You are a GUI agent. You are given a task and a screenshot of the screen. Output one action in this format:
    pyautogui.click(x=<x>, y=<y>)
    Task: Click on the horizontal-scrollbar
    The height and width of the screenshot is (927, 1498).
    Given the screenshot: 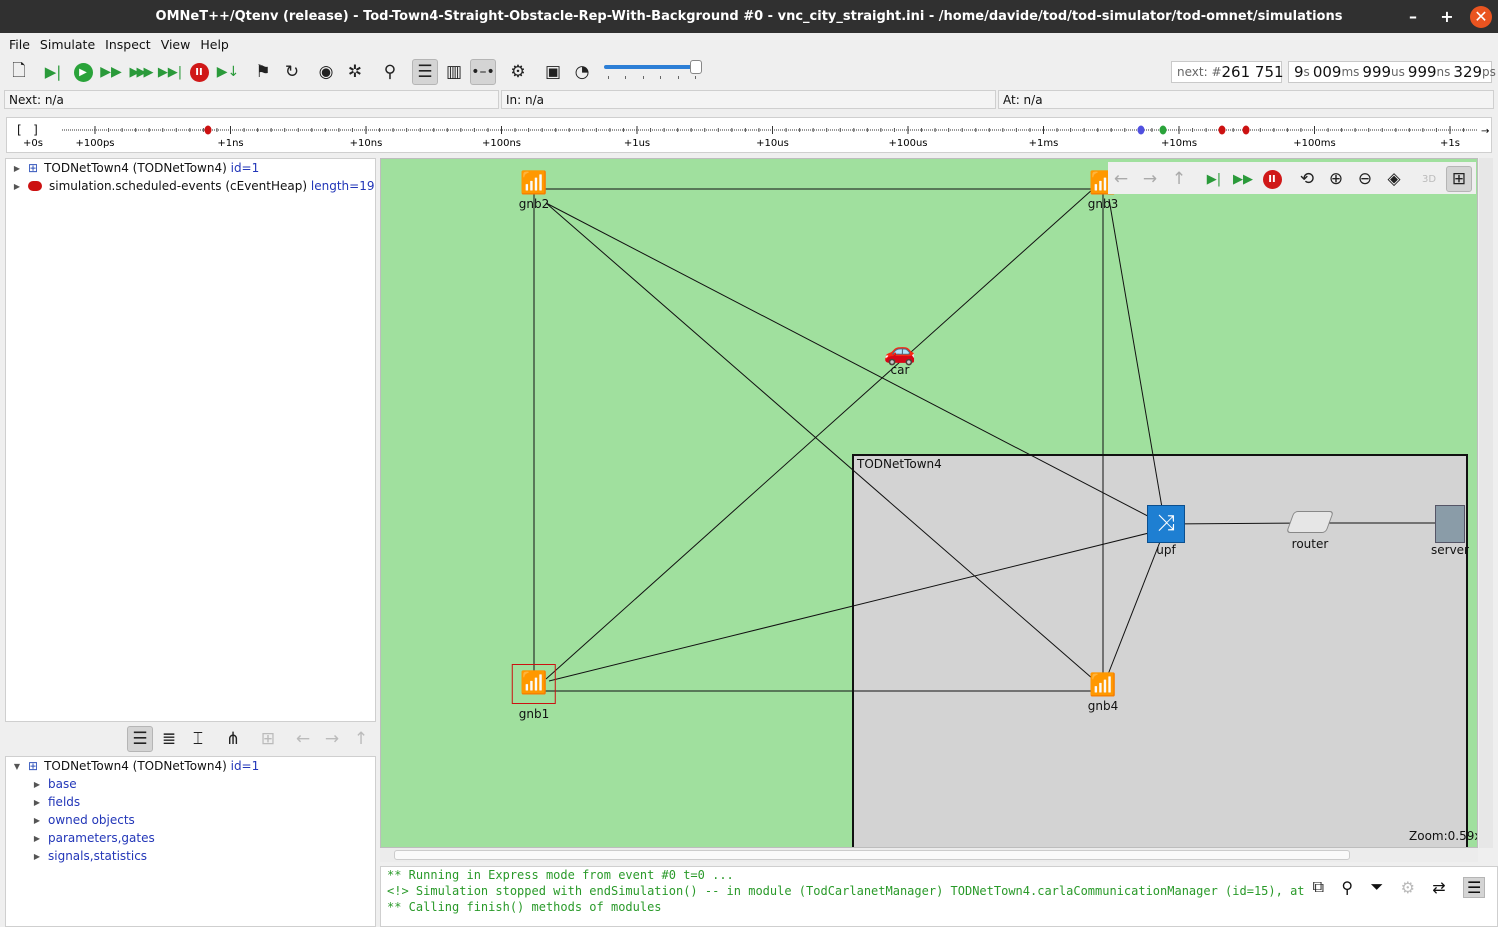 What is the action you would take?
    pyautogui.click(x=929, y=855)
    